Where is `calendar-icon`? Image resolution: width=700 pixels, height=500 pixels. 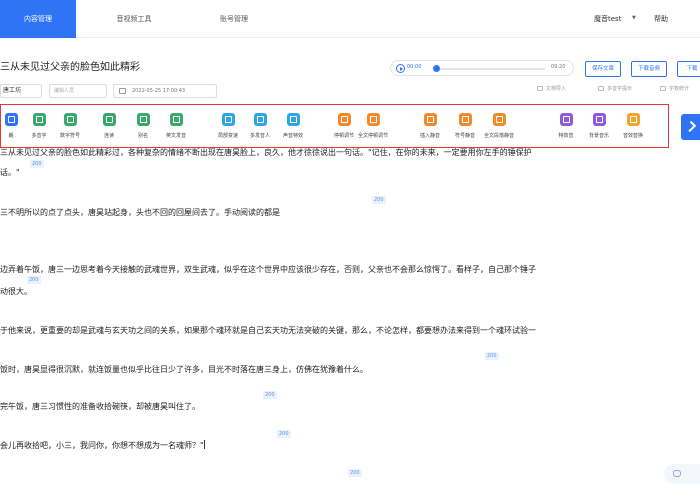
calendar-icon is located at coordinates (122, 91).